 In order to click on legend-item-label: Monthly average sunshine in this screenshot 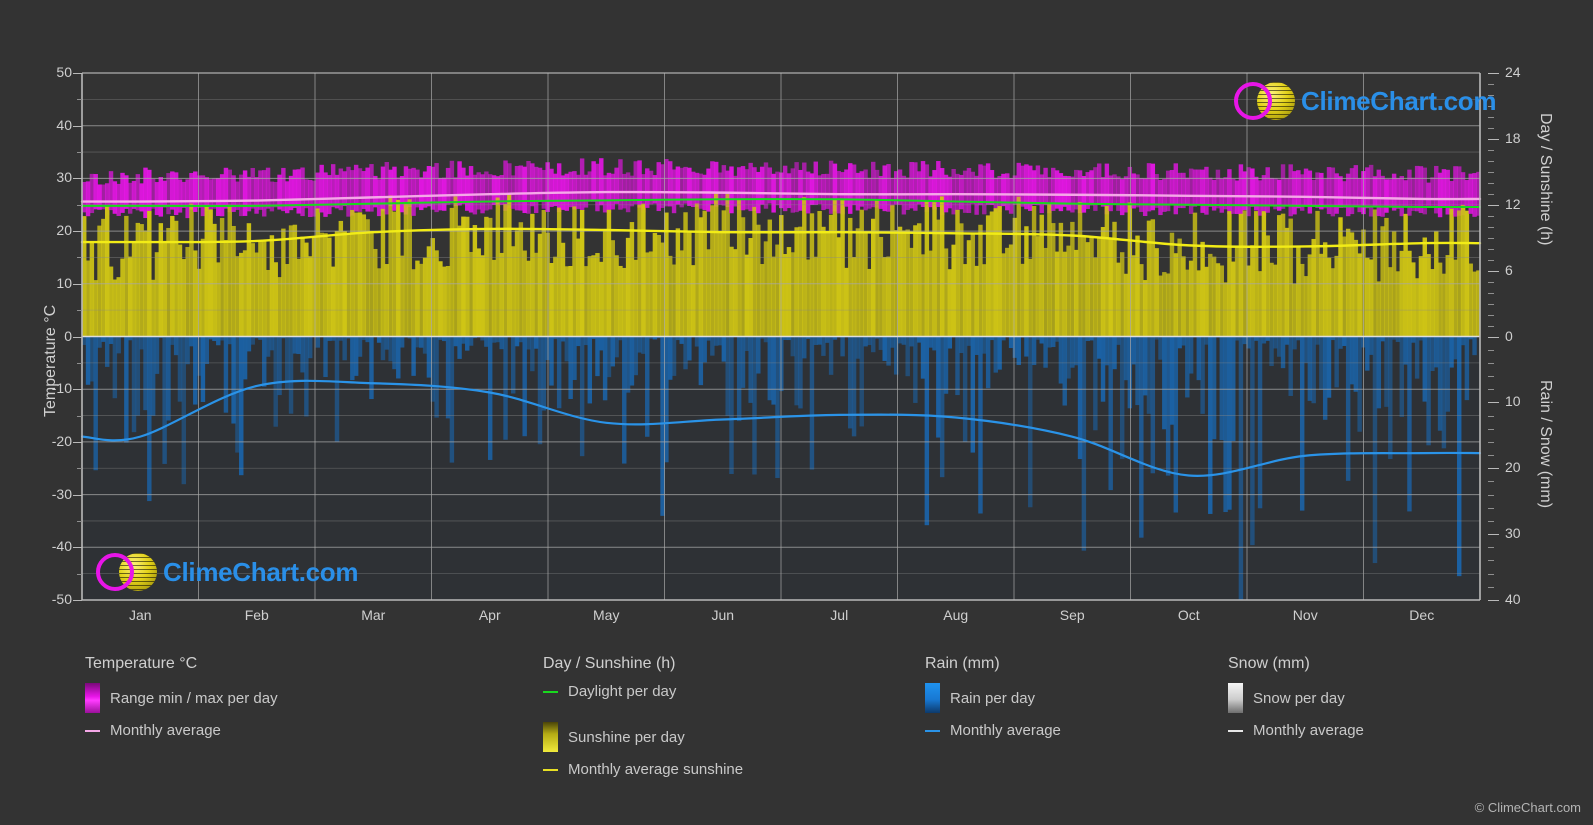, I will do `click(656, 769)`.